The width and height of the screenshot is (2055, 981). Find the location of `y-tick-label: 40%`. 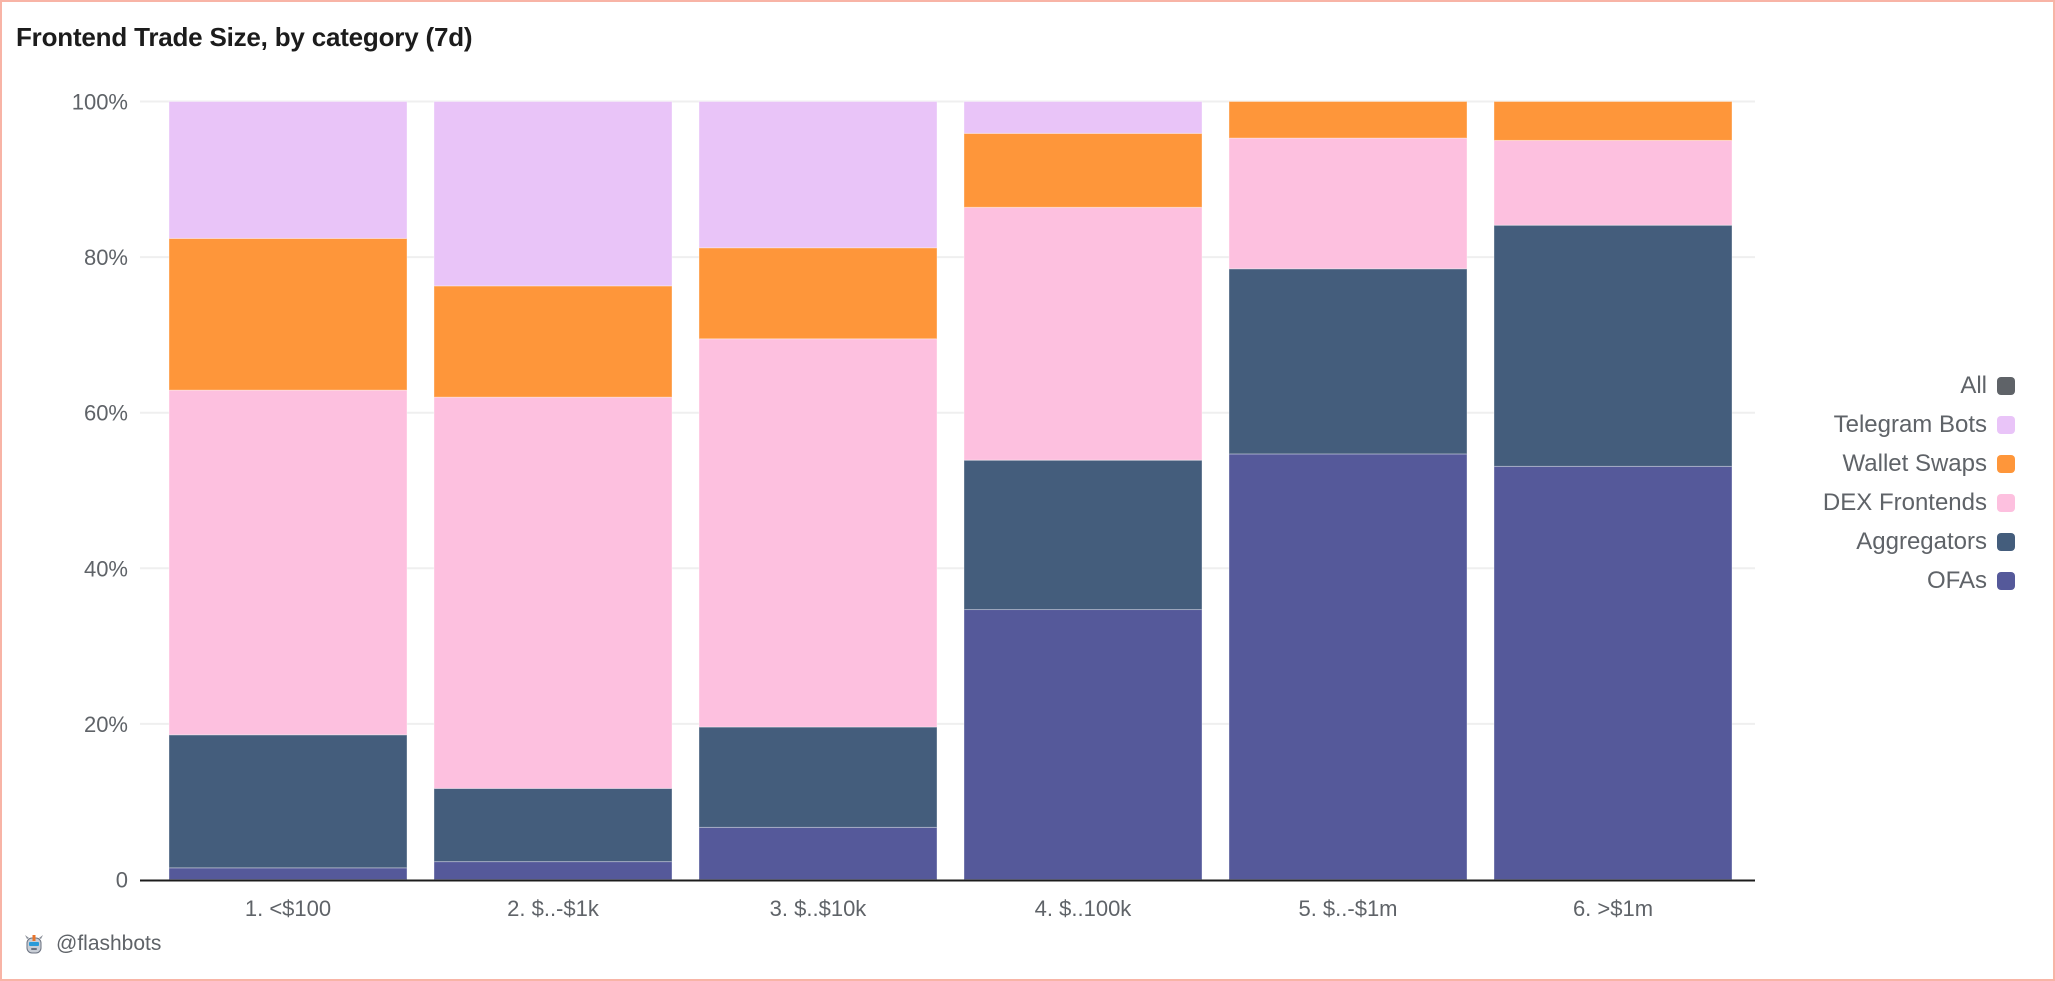

y-tick-label: 40% is located at coordinates (106, 568).